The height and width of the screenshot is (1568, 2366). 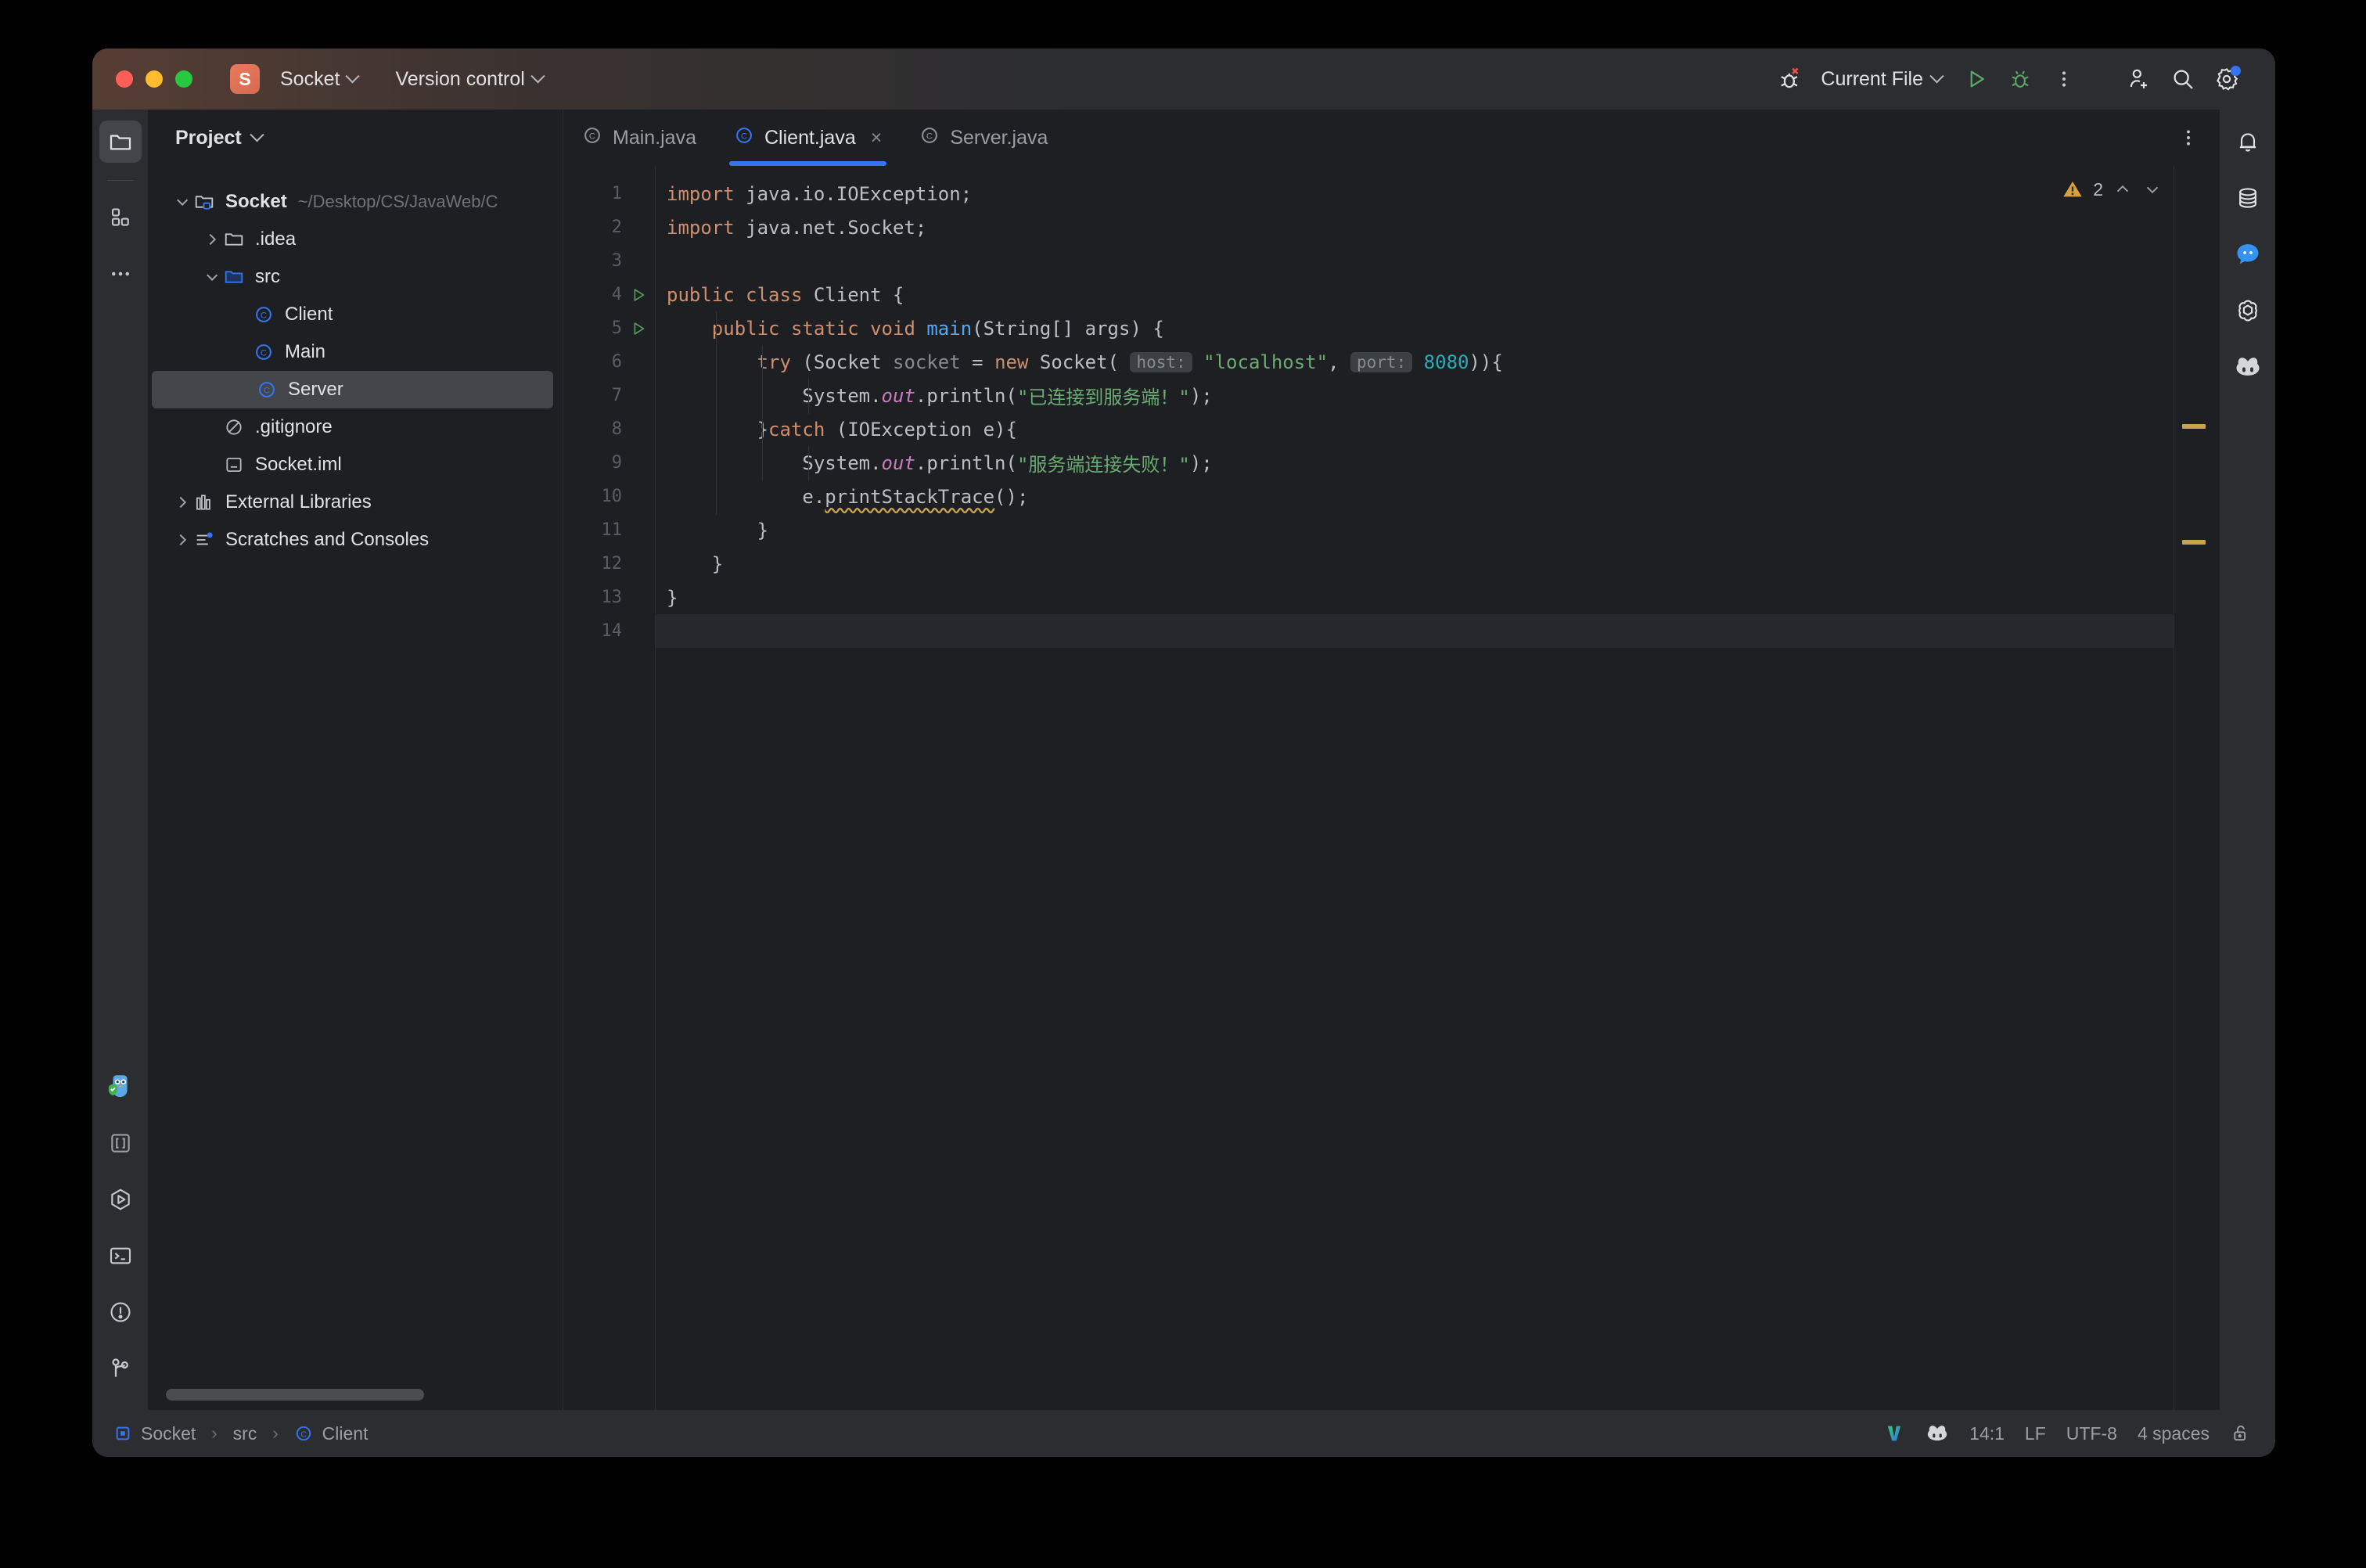 What do you see at coordinates (1438, 530) in the screenshot?
I see `code-line-11: }` at bounding box center [1438, 530].